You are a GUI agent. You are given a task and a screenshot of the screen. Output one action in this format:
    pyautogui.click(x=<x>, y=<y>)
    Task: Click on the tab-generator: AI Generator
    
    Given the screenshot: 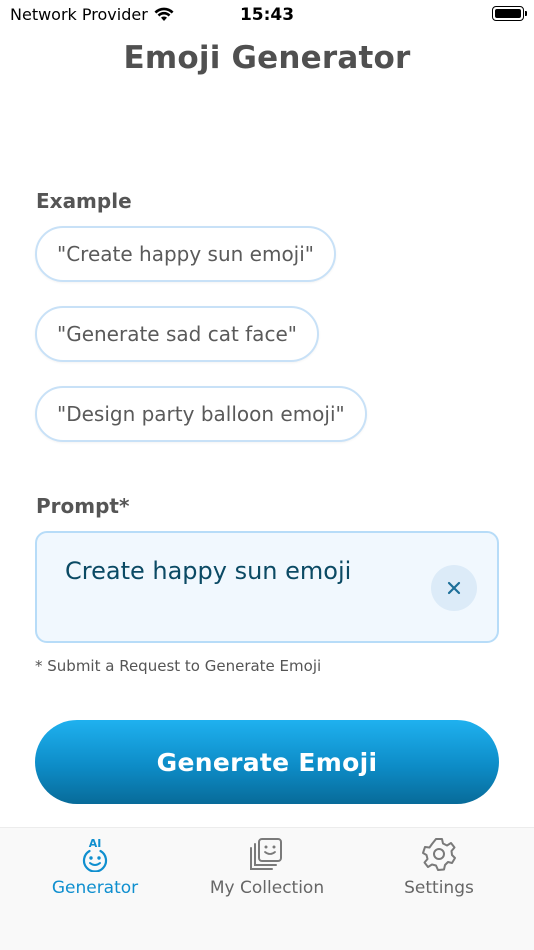 What is the action you would take?
    pyautogui.click(x=95, y=867)
    